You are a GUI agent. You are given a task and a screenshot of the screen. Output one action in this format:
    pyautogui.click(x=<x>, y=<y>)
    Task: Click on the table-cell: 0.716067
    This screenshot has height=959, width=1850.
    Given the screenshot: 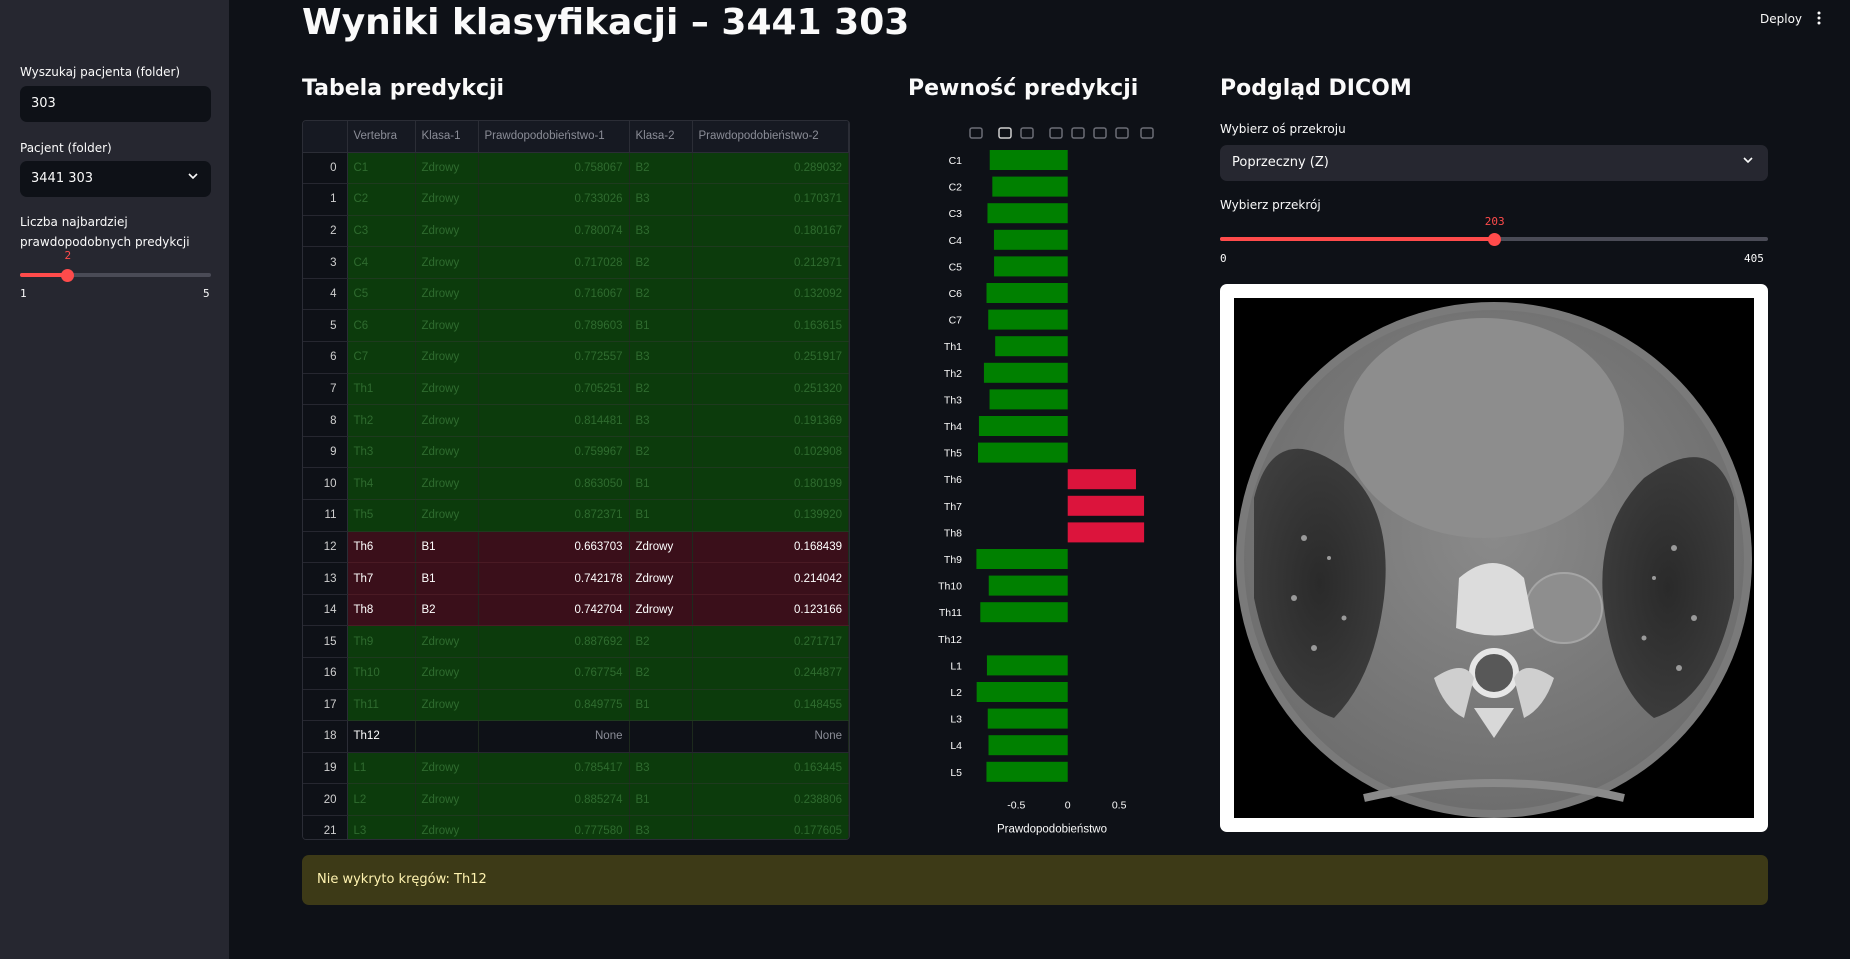 What is the action you would take?
    pyautogui.click(x=554, y=294)
    